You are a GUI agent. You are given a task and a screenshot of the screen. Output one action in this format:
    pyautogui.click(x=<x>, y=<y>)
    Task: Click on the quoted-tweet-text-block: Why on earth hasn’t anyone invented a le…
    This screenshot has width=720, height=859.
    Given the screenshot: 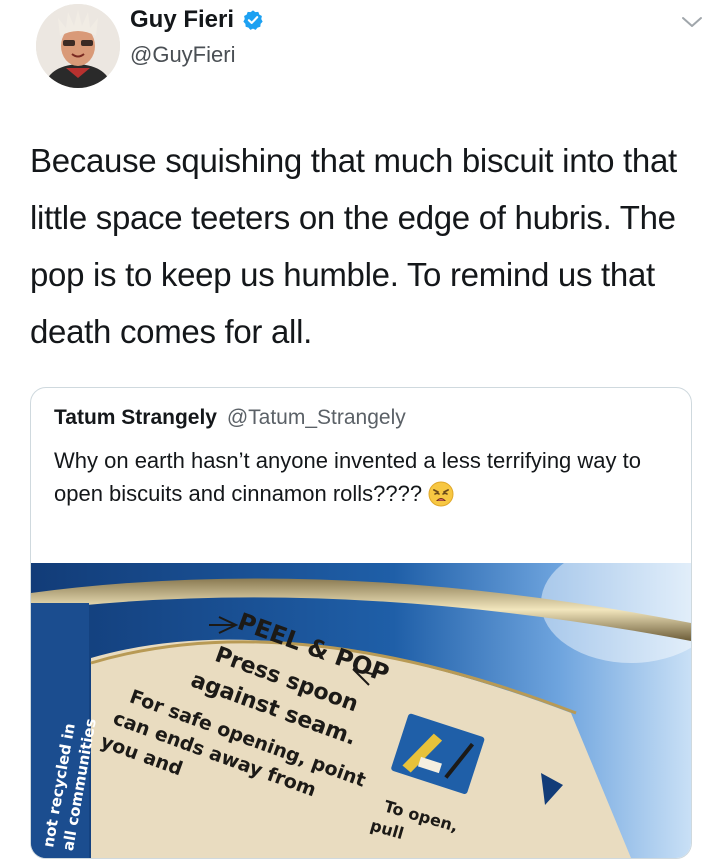 What is the action you would take?
    pyautogui.click(x=354, y=480)
    